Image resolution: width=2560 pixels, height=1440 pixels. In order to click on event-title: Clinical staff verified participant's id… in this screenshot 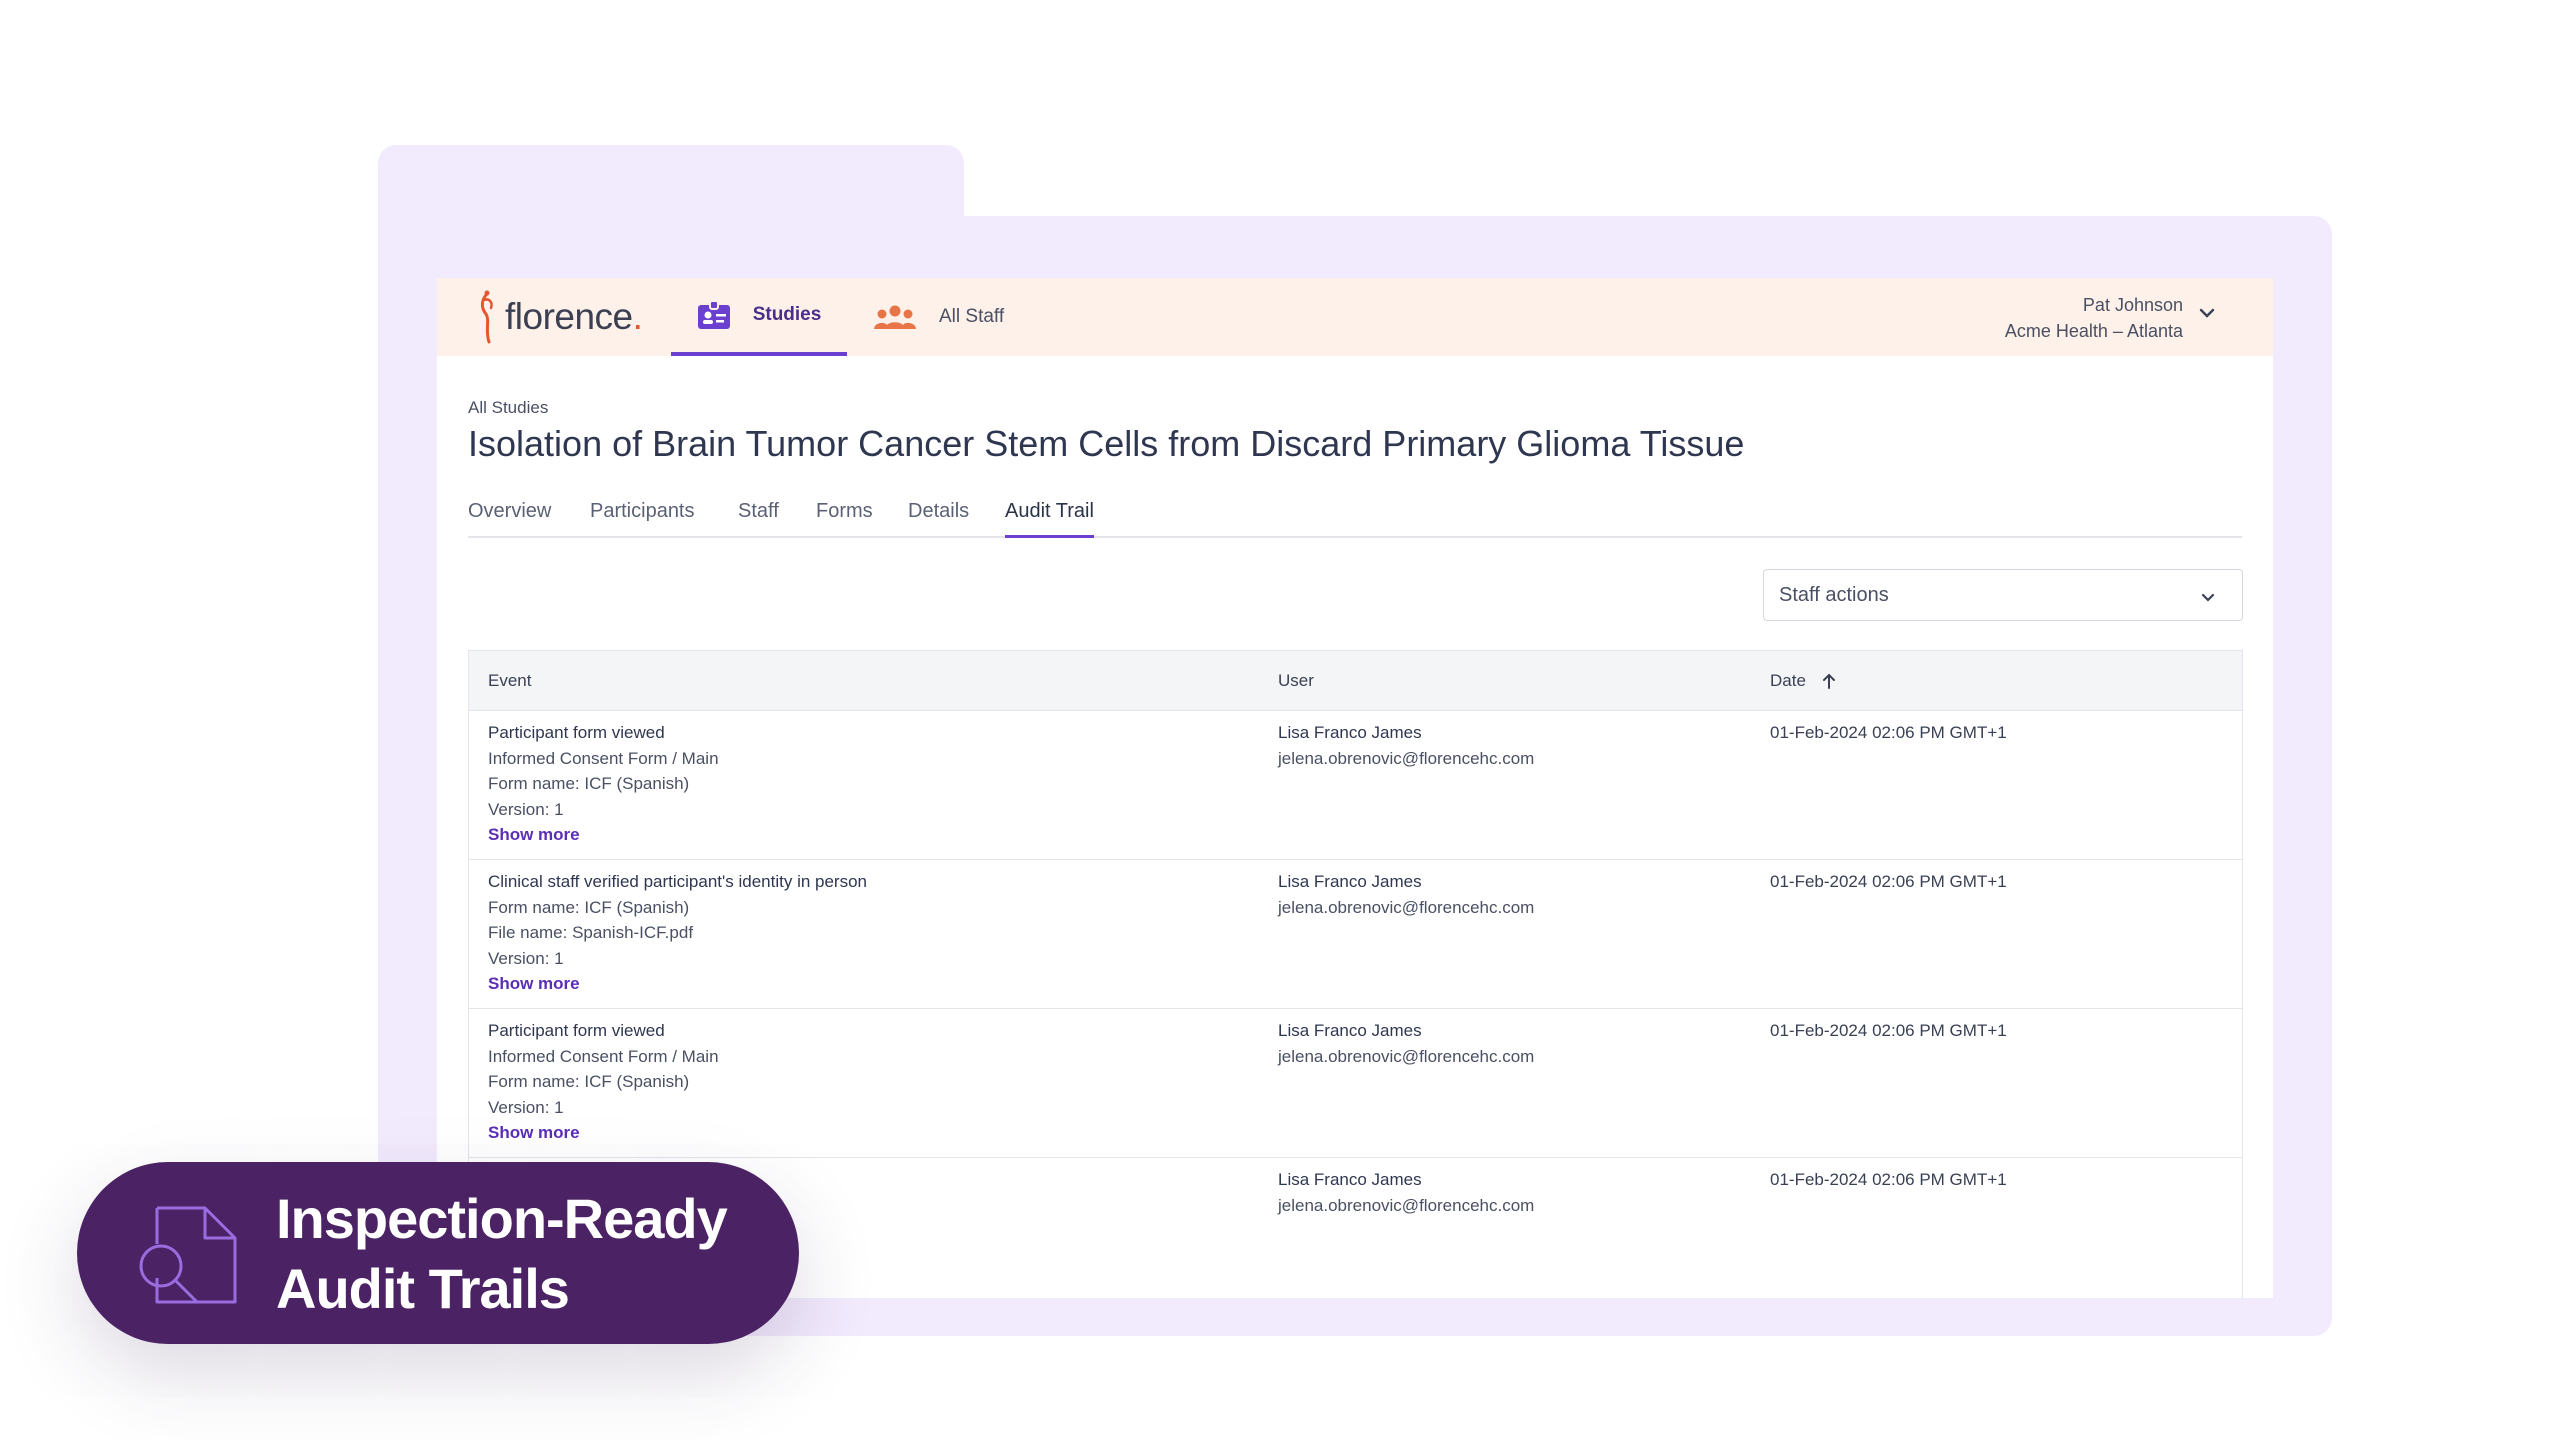, I will do `click(678, 881)`.